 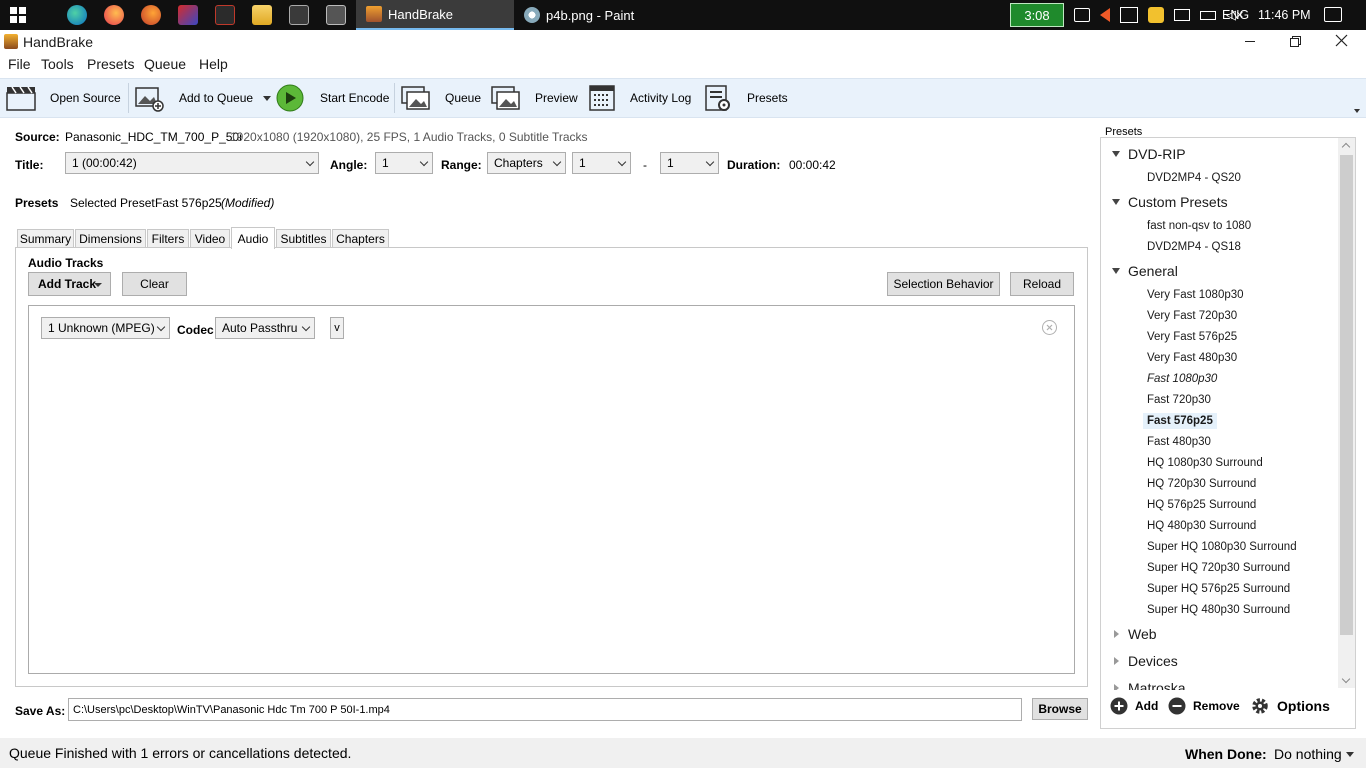 What do you see at coordinates (360, 238) in the screenshot?
I see `tab-chapters: Chapters` at bounding box center [360, 238].